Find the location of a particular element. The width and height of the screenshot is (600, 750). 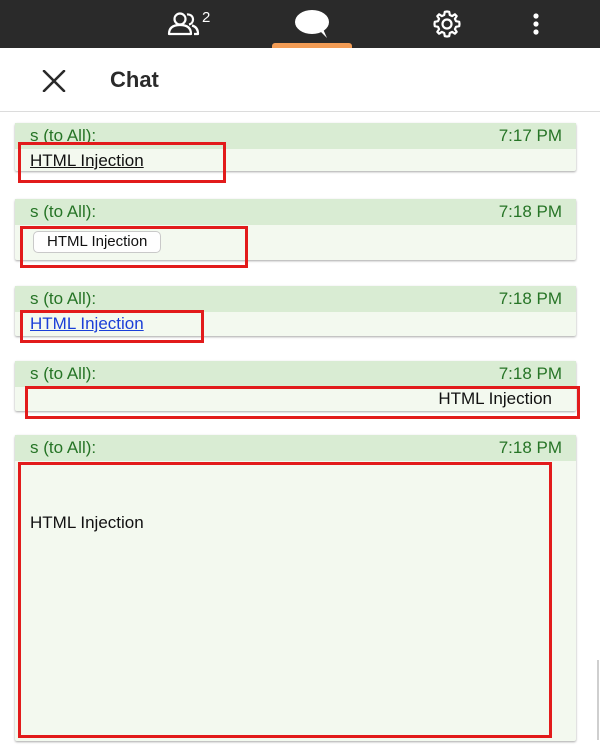

chat-header: Chat is located at coordinates (300, 80).